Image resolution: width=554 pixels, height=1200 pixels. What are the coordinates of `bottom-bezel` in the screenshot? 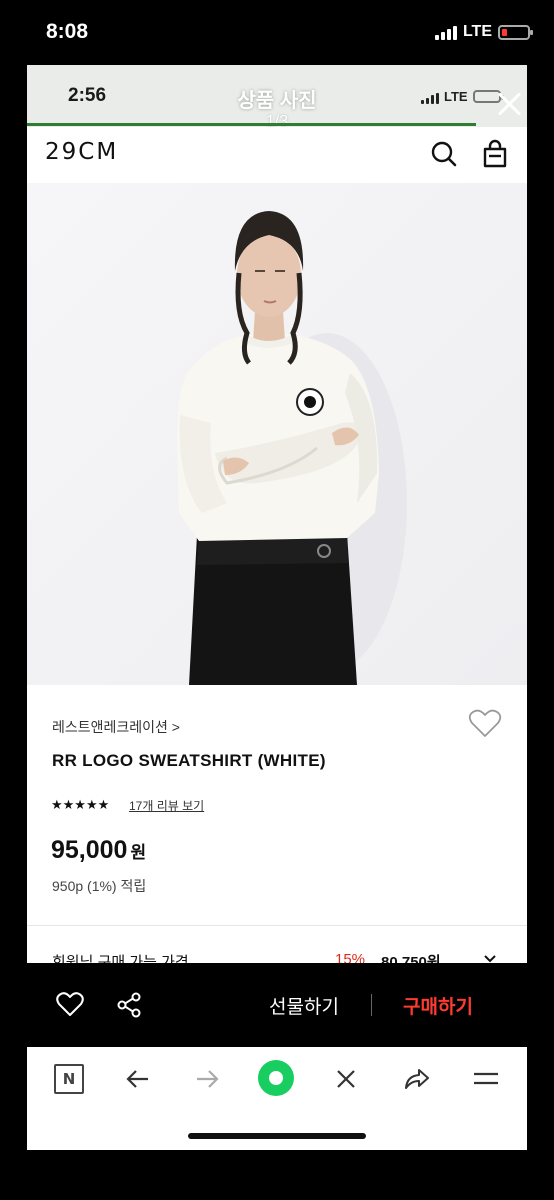 It's located at (277, 1175).